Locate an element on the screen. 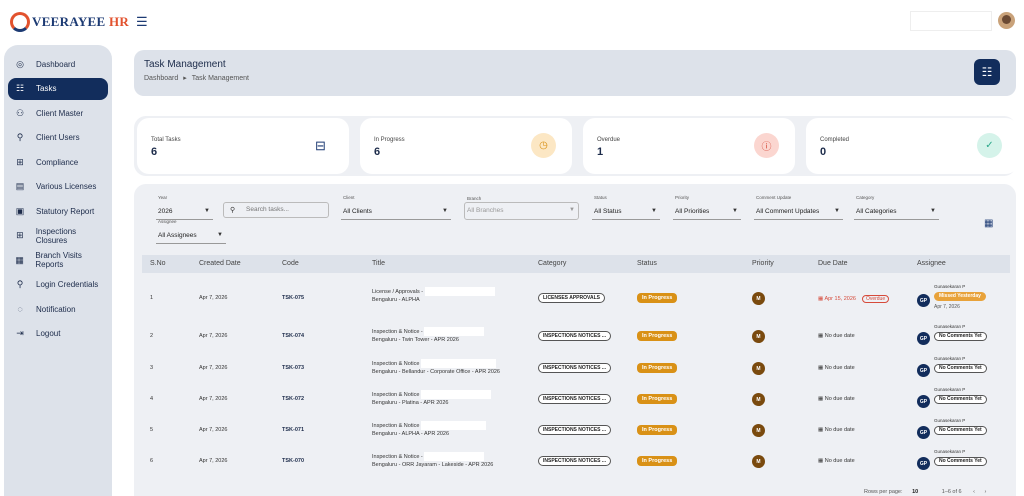  comment-update-filter: Comment Update All Comment Updates ▼ is located at coordinates (798, 207).